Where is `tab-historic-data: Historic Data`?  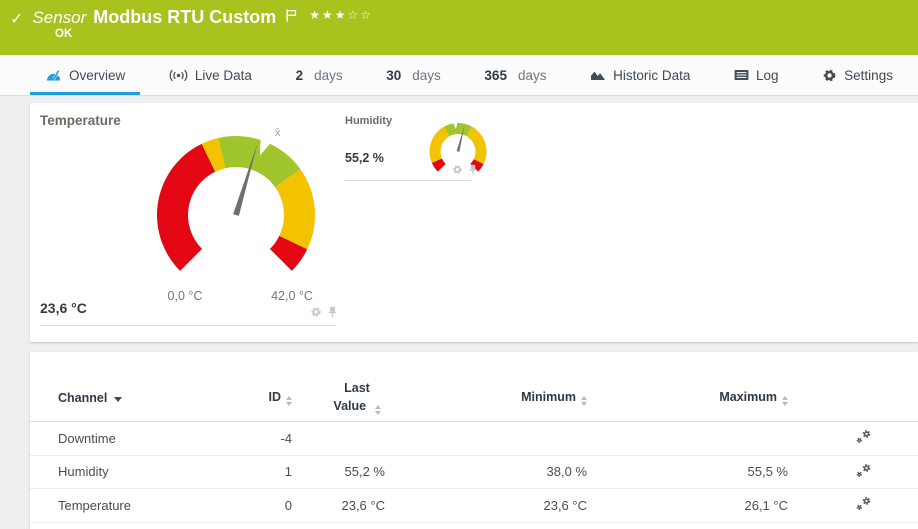
tab-historic-data: Historic Data is located at coordinates (640, 75).